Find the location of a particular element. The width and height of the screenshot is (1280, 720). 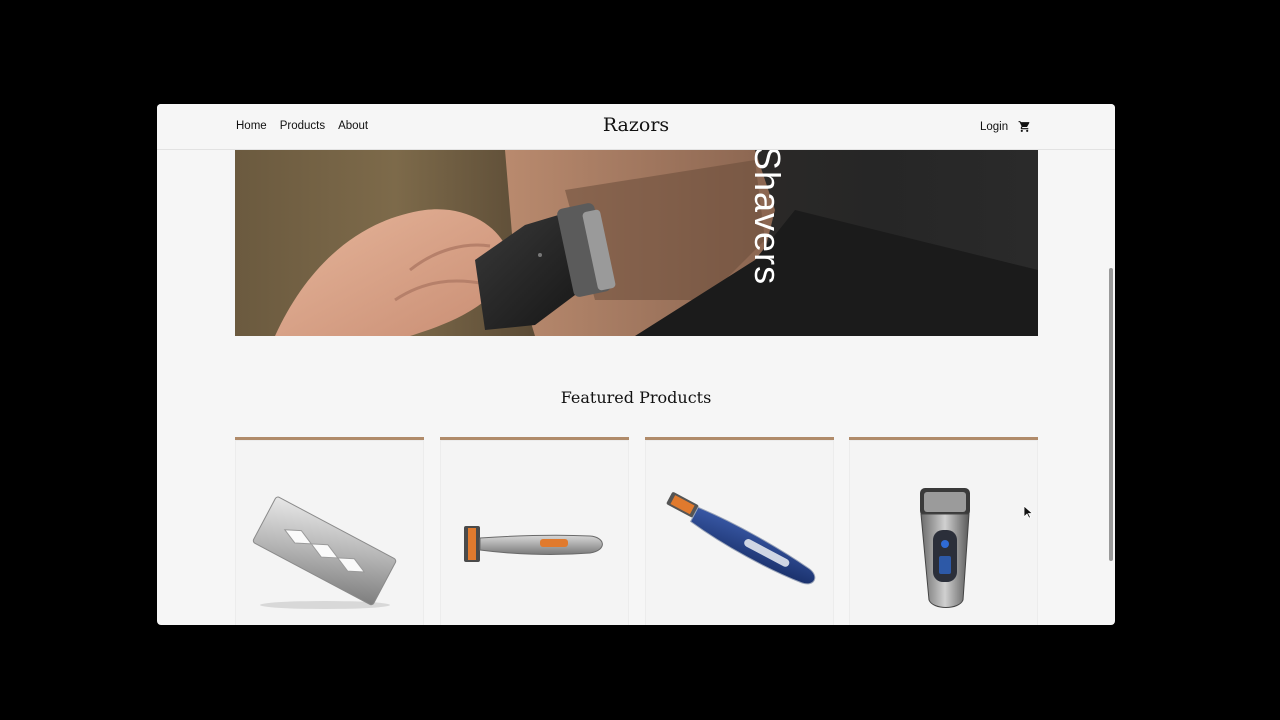

navbar: Home Products About Razors Login is located at coordinates (636, 127).